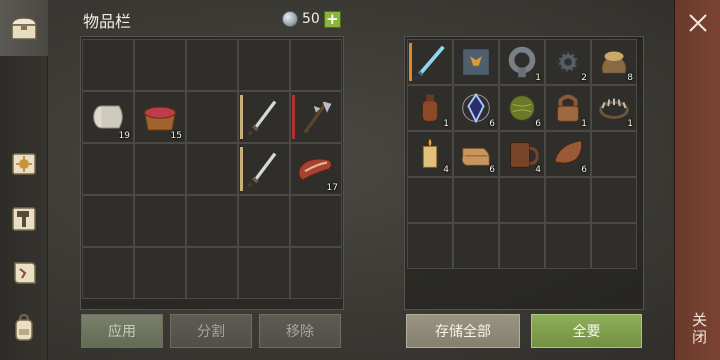 This screenshot has width=720, height=360. Describe the element at coordinates (290, 19) in the screenshot. I see `coin-icon` at that location.